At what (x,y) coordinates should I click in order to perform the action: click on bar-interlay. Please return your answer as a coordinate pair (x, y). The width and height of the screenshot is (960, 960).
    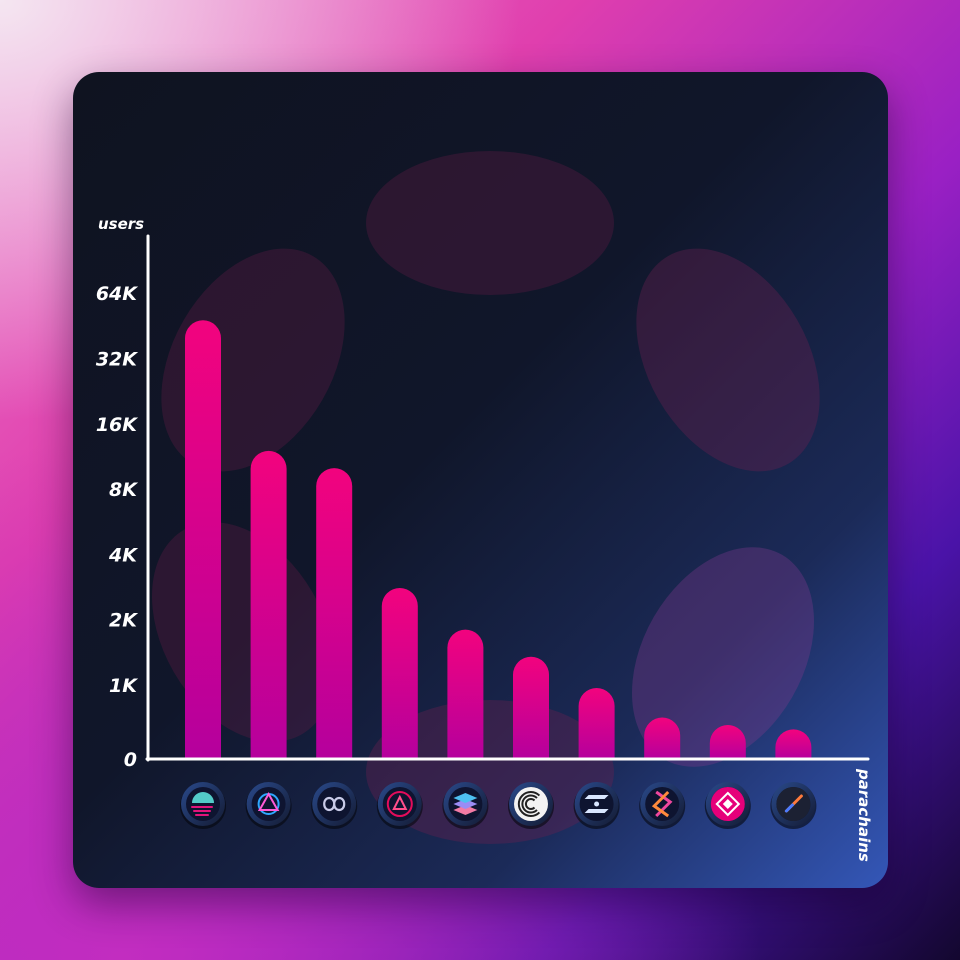
    Looking at the image, I should click on (793, 744).